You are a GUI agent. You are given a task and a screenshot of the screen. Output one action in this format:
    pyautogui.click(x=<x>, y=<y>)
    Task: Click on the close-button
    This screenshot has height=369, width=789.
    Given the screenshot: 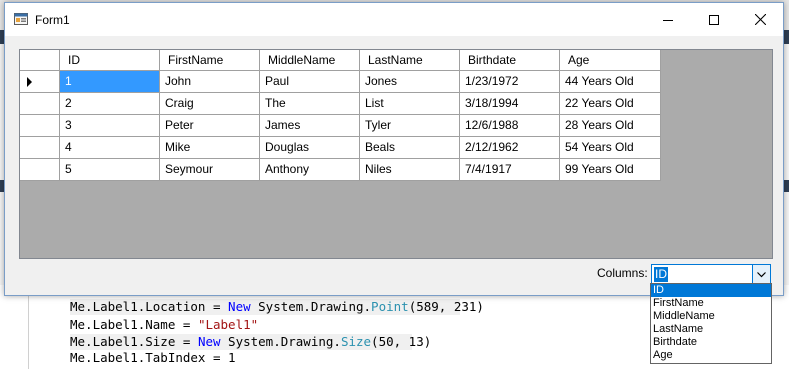 What is the action you would take?
    pyautogui.click(x=760, y=19)
    